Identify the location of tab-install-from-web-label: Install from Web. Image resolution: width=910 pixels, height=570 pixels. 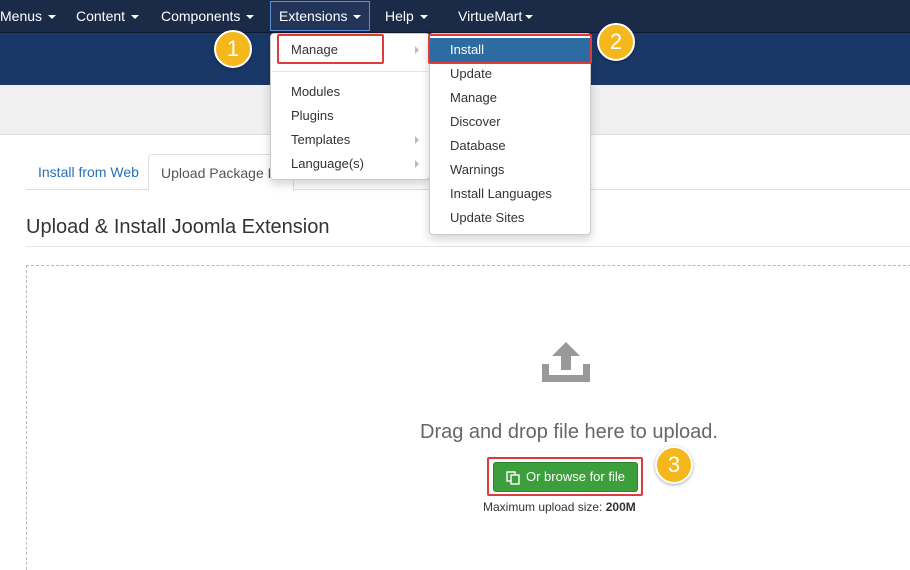
(88, 172).